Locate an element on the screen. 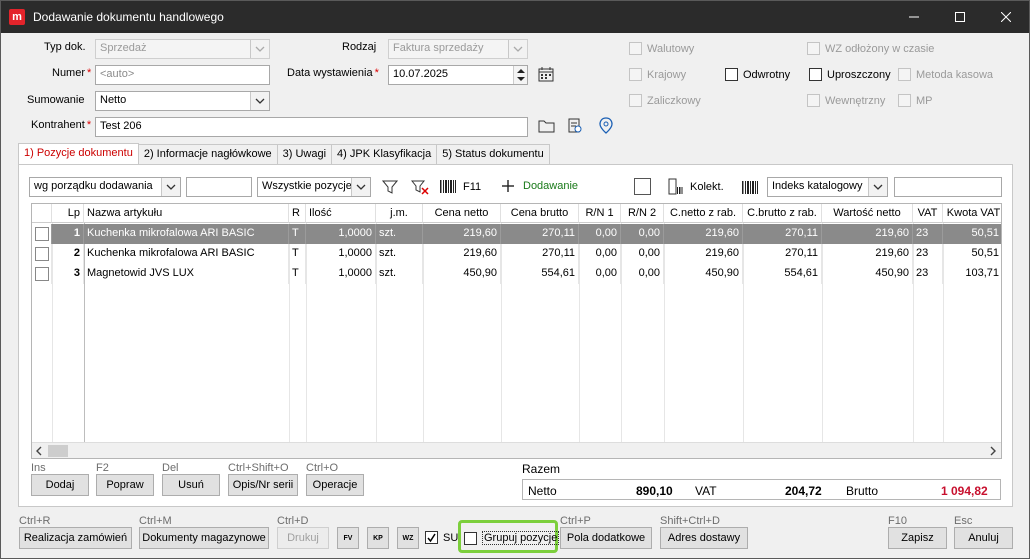  close-icon is located at coordinates (1006, 17).